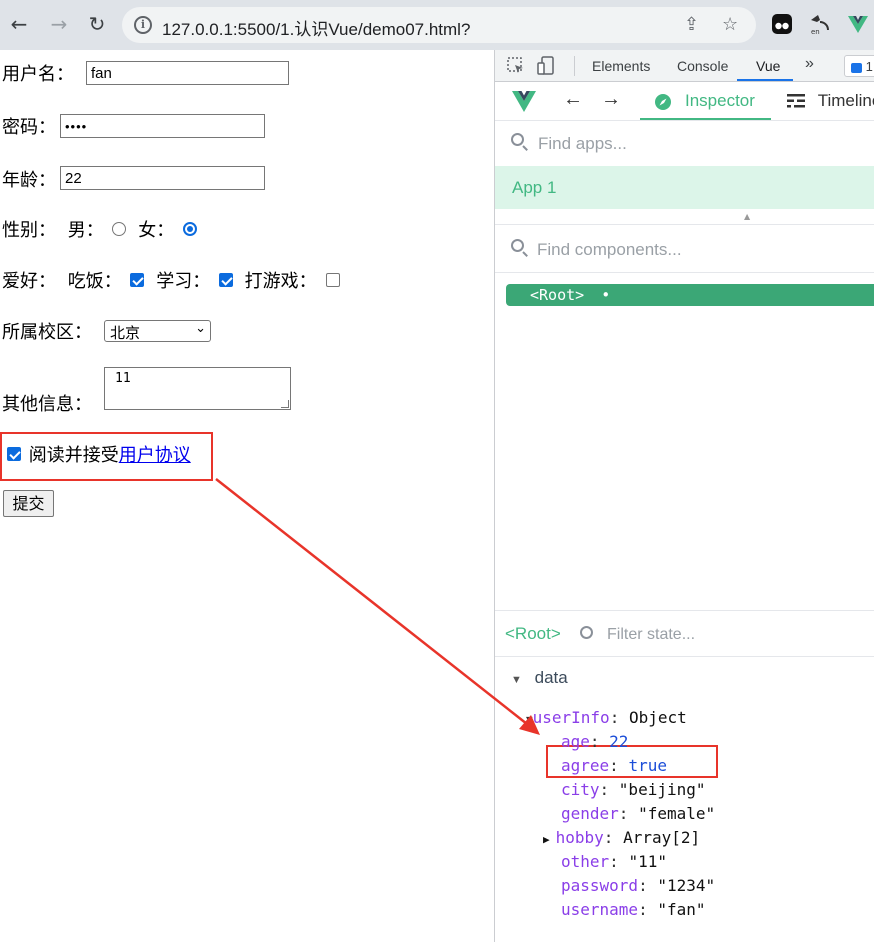  I want to click on field-key: password, so click(600, 885).